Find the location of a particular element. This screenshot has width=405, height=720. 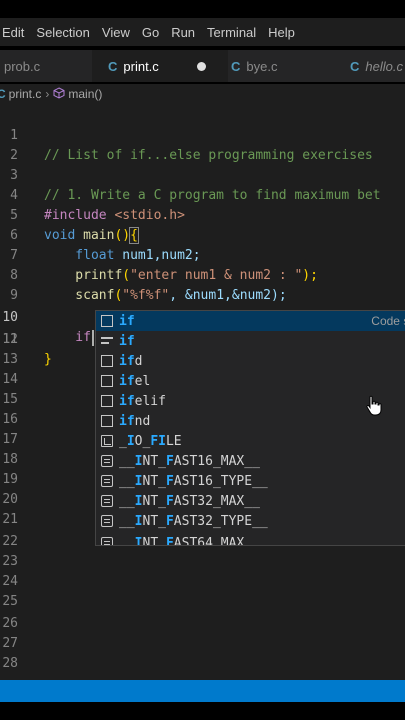

method-cube-icon is located at coordinates (59, 94).